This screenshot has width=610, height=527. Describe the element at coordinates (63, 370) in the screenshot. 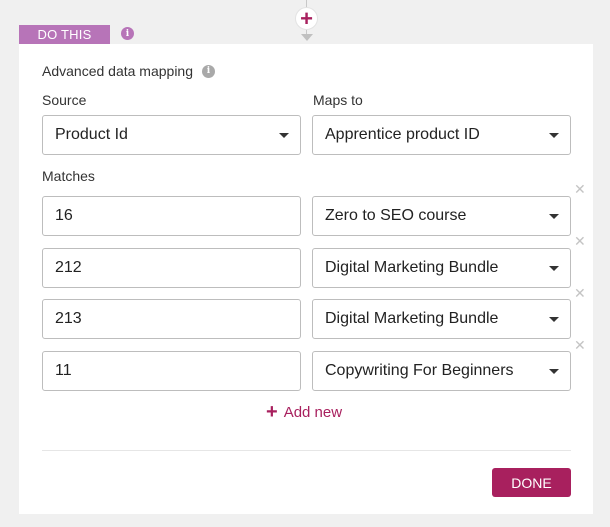

I see `match-input-value: 11` at that location.